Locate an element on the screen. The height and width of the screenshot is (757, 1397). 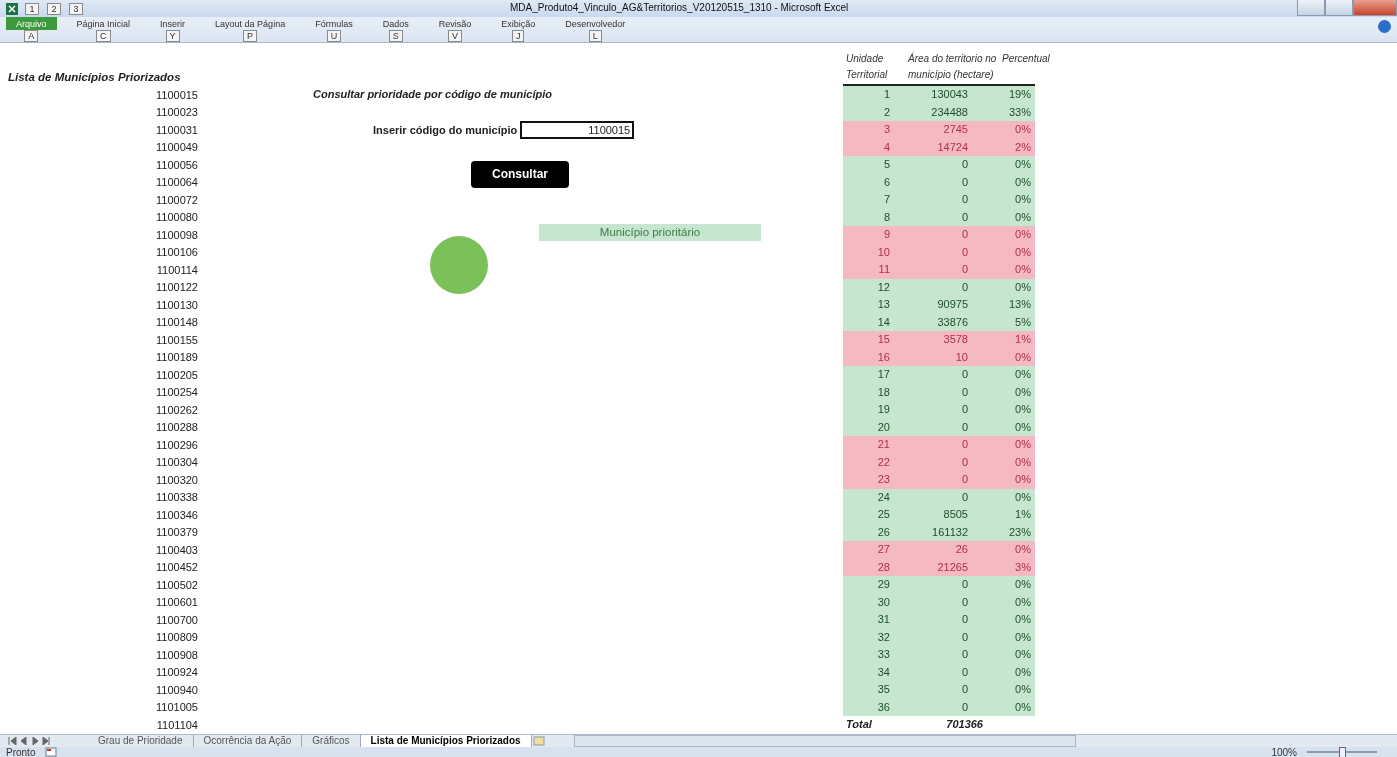
table-cell-text: 31 is located at coordinates (883, 619).